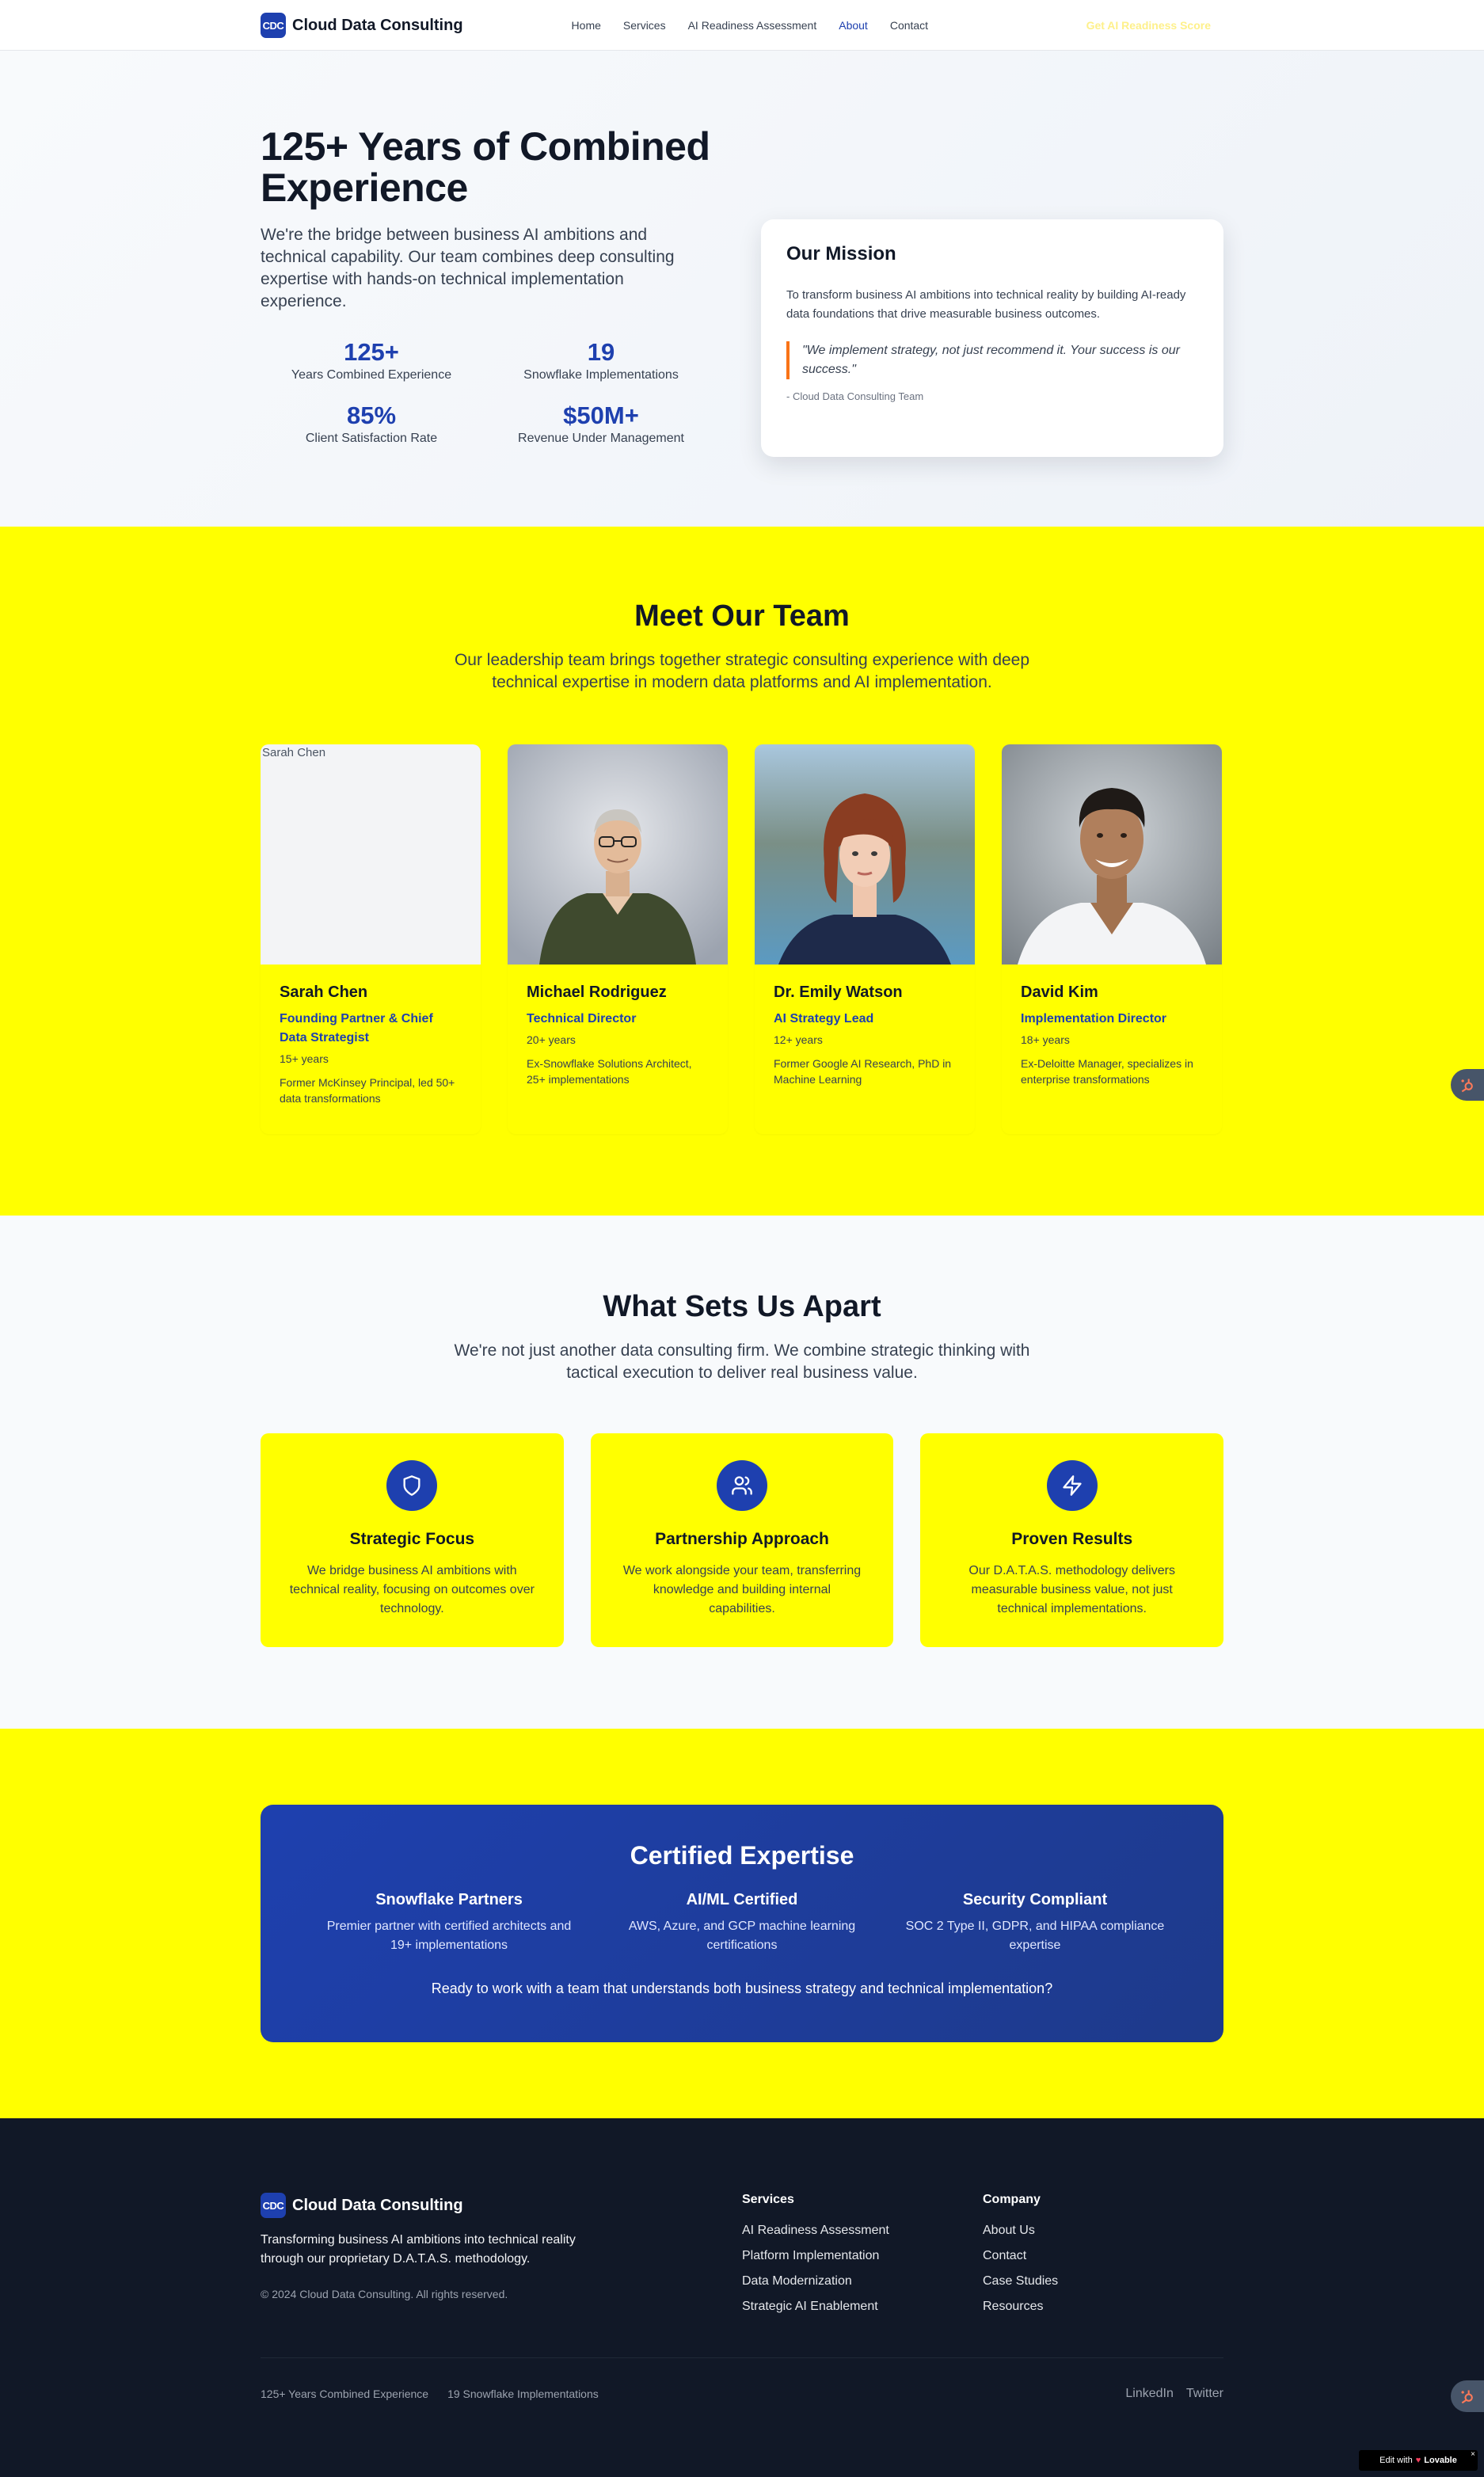 The image size is (1484, 2477). I want to click on stat-label: Snowflake Implementations, so click(601, 375).